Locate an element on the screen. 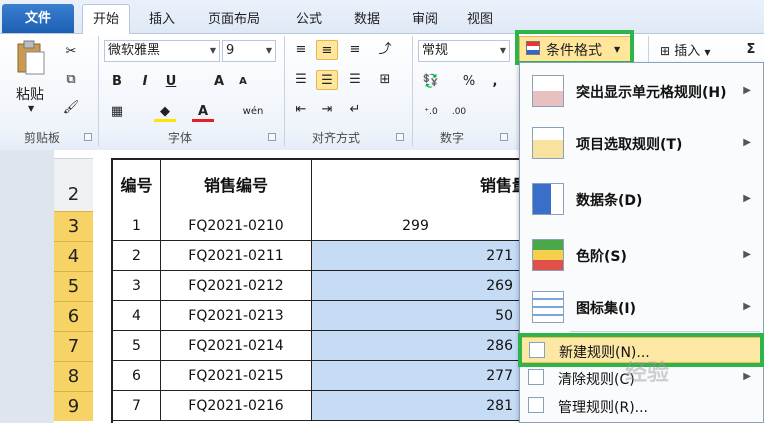 The image size is (764, 423). font-group-label: 字体 is located at coordinates (179, 138).